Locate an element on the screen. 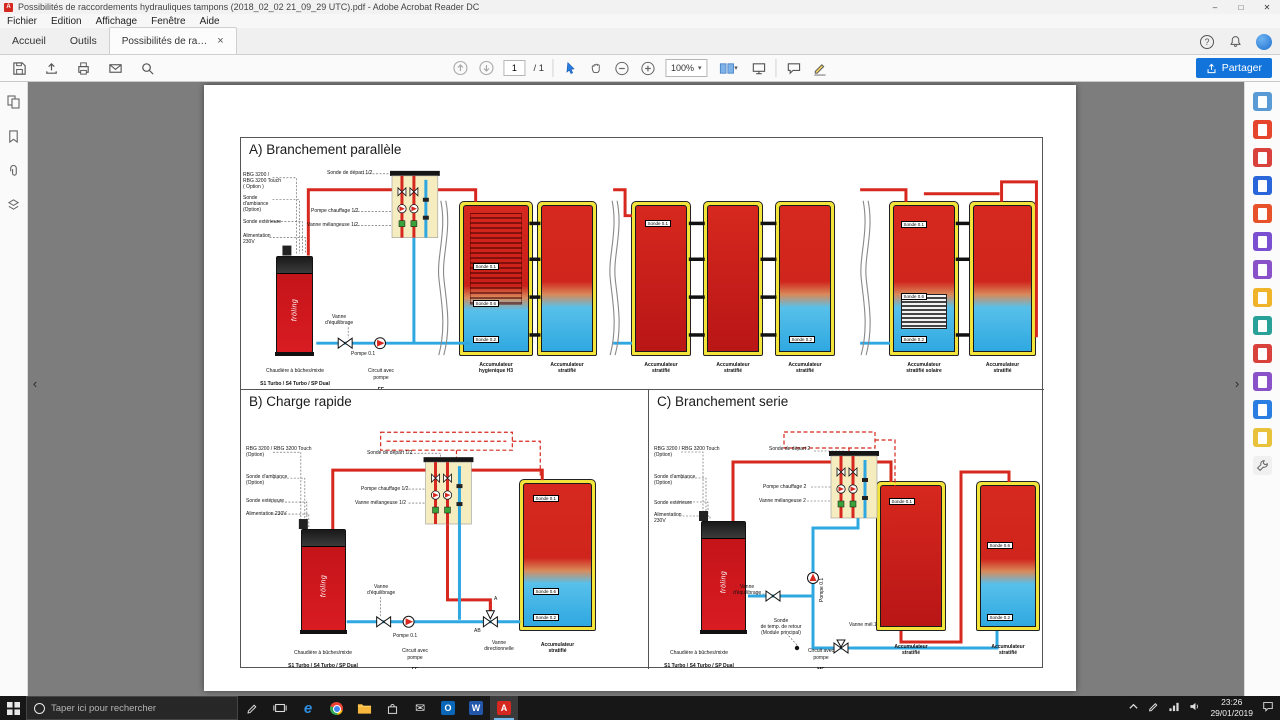  boiler-caption-line1: Chaudière à bûches/mixte is located at coordinates (295, 371).